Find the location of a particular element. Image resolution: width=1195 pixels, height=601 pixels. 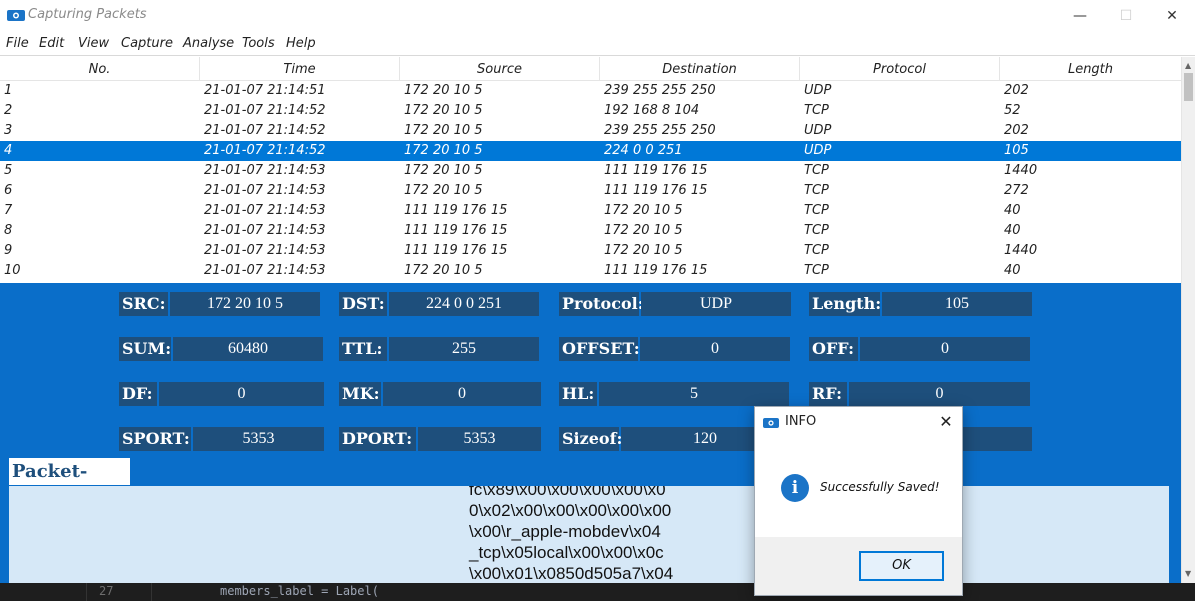

cell-destination: 239 255 255 250 is located at coordinates (660, 130).